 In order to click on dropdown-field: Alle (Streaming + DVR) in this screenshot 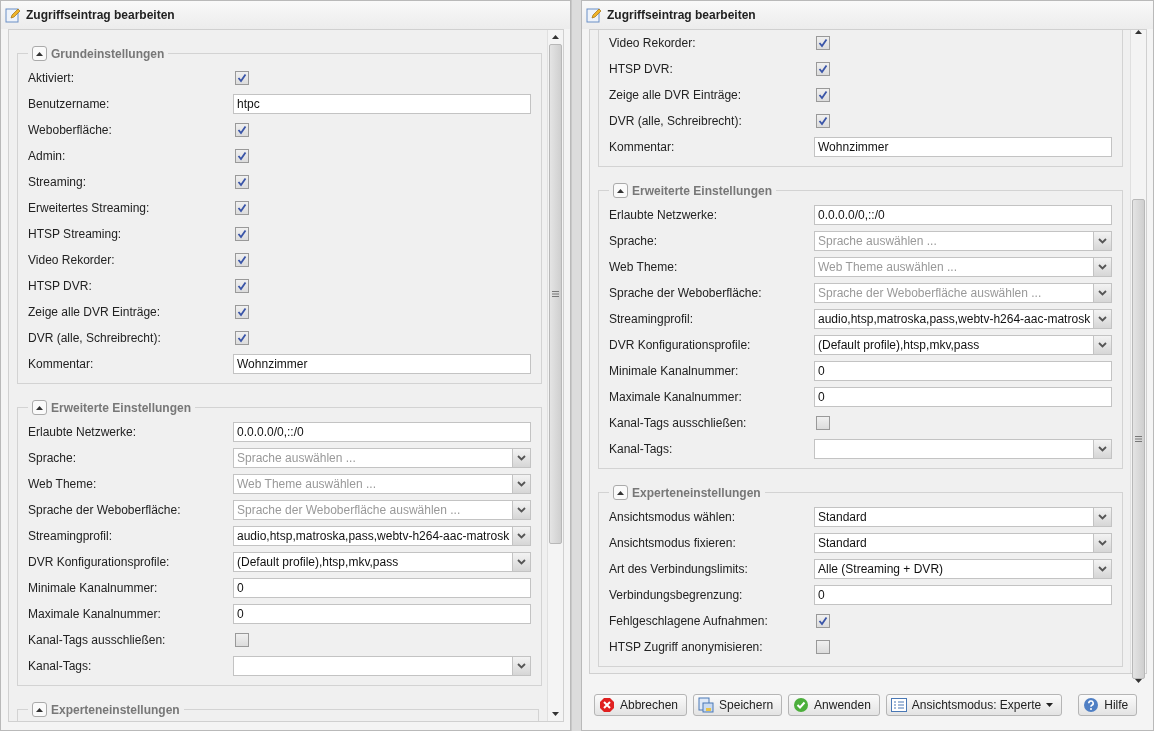, I will do `click(963, 569)`.